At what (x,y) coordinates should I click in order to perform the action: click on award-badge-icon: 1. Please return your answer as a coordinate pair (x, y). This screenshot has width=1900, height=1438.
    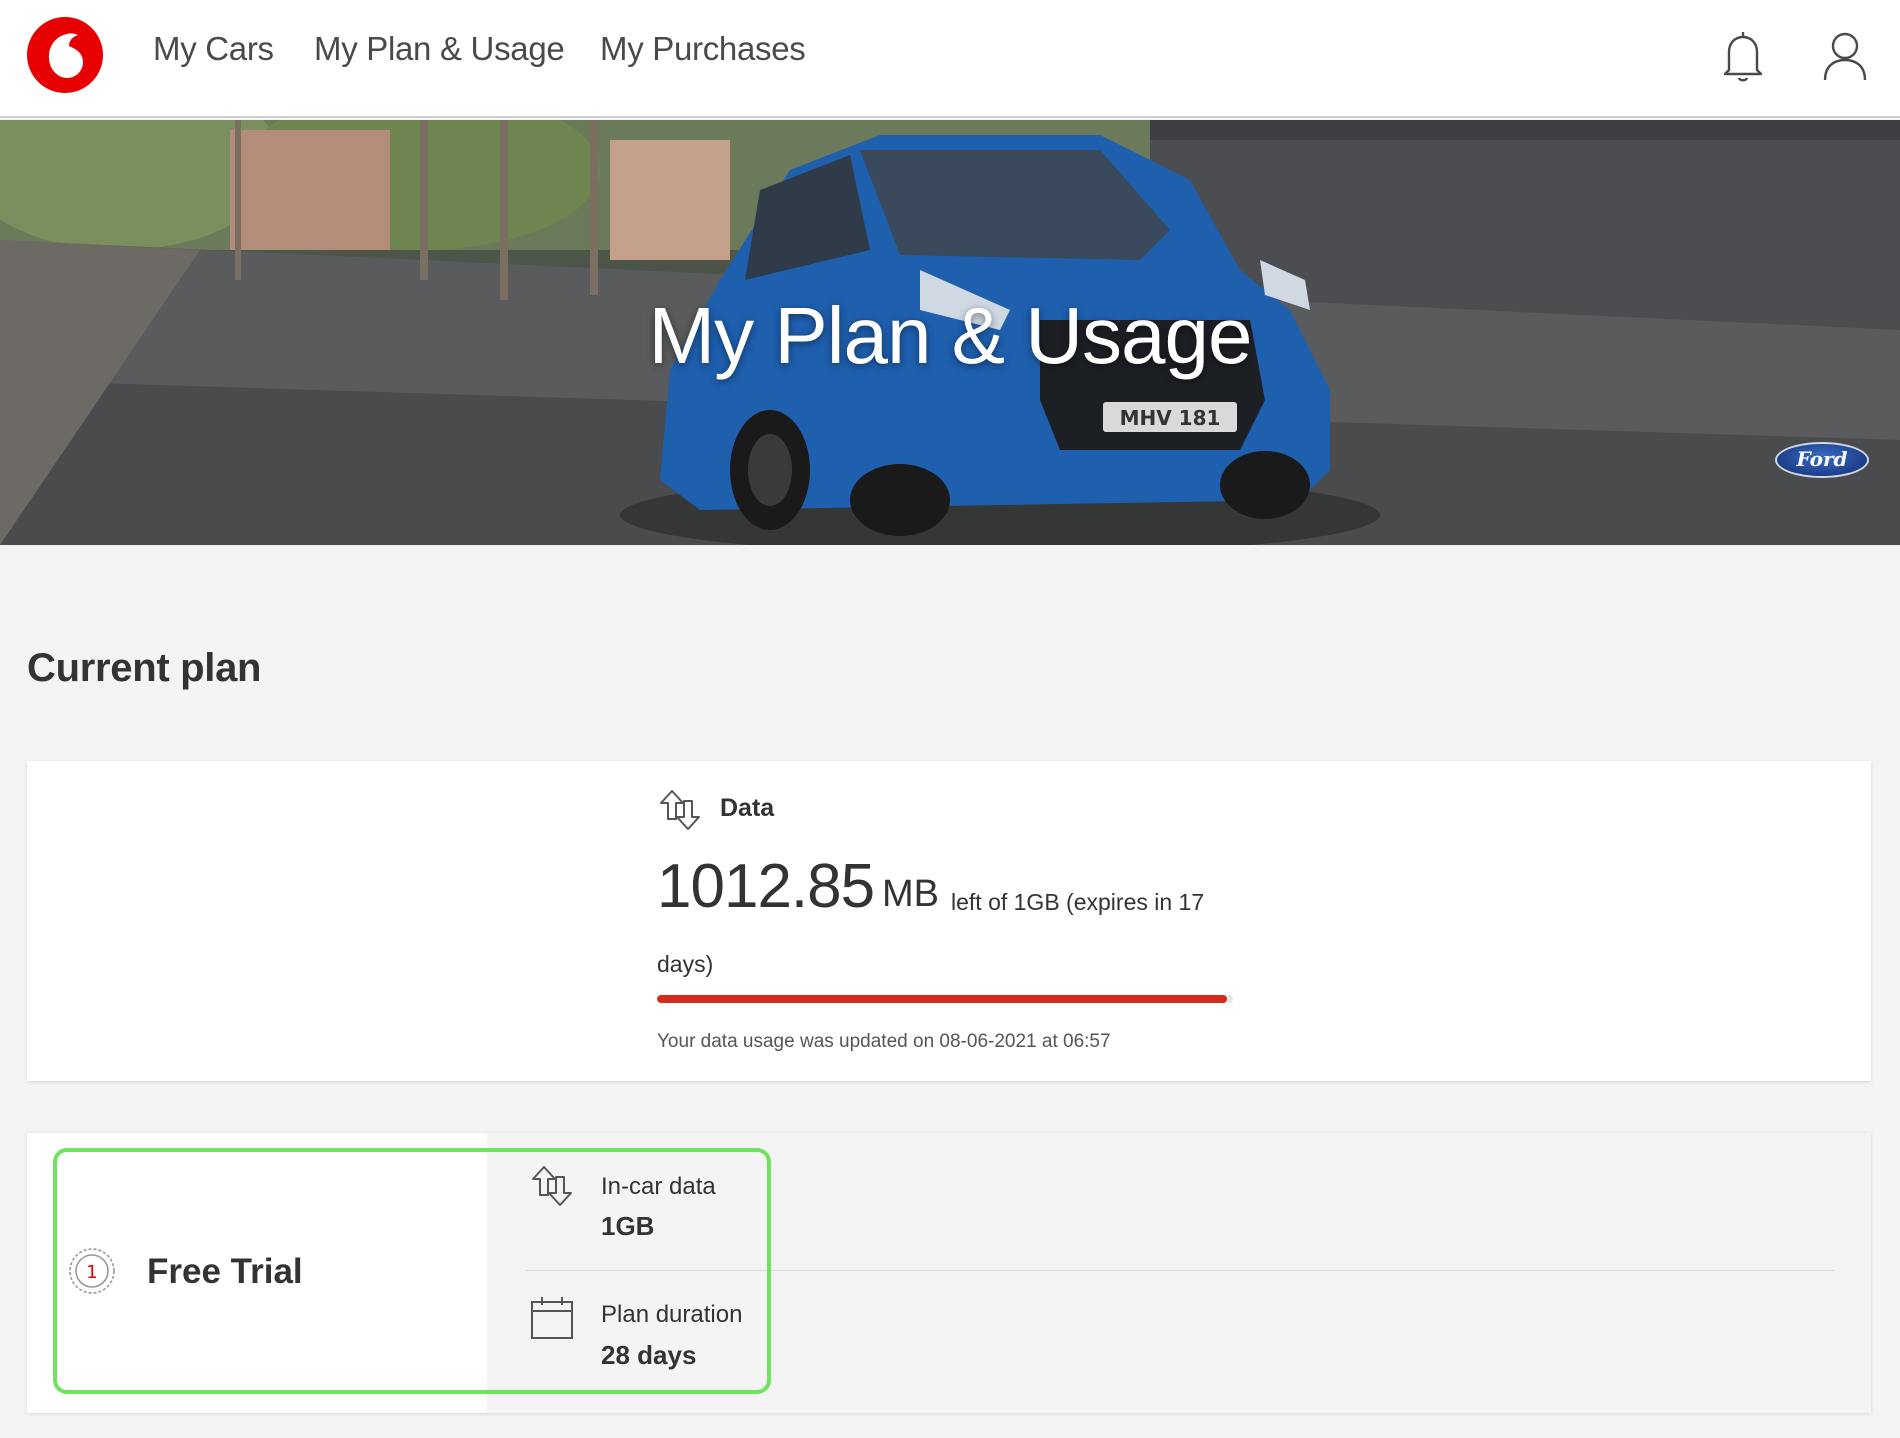
    Looking at the image, I should click on (92, 1271).